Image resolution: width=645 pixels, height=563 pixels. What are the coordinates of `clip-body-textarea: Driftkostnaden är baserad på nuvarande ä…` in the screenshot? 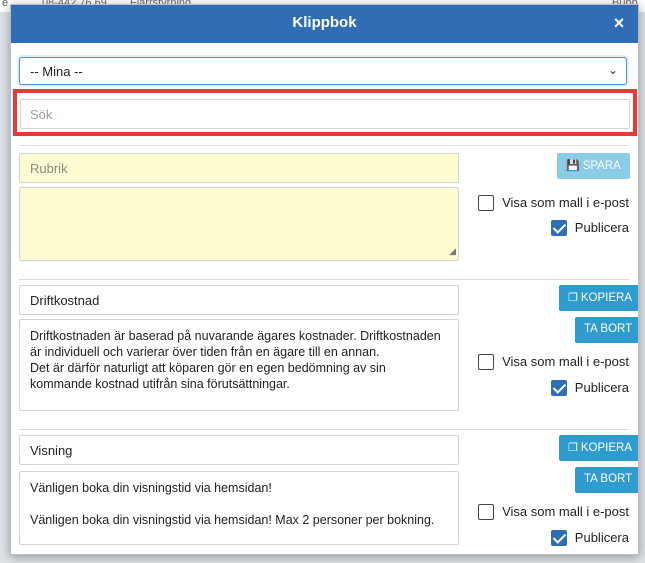 It's located at (239, 365).